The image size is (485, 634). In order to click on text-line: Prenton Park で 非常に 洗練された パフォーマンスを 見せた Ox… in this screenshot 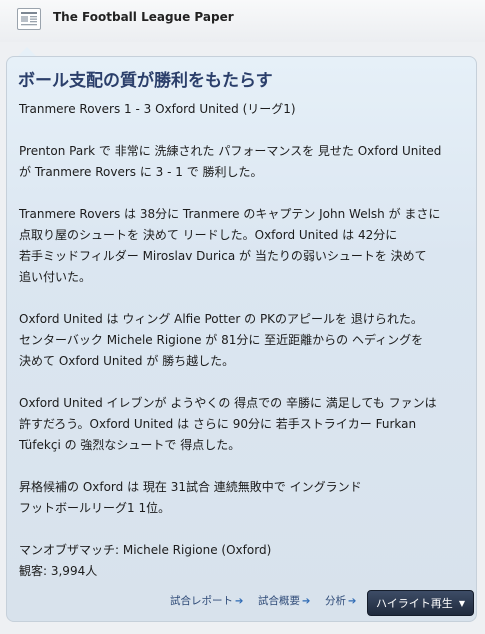, I will do `click(230, 151)`.